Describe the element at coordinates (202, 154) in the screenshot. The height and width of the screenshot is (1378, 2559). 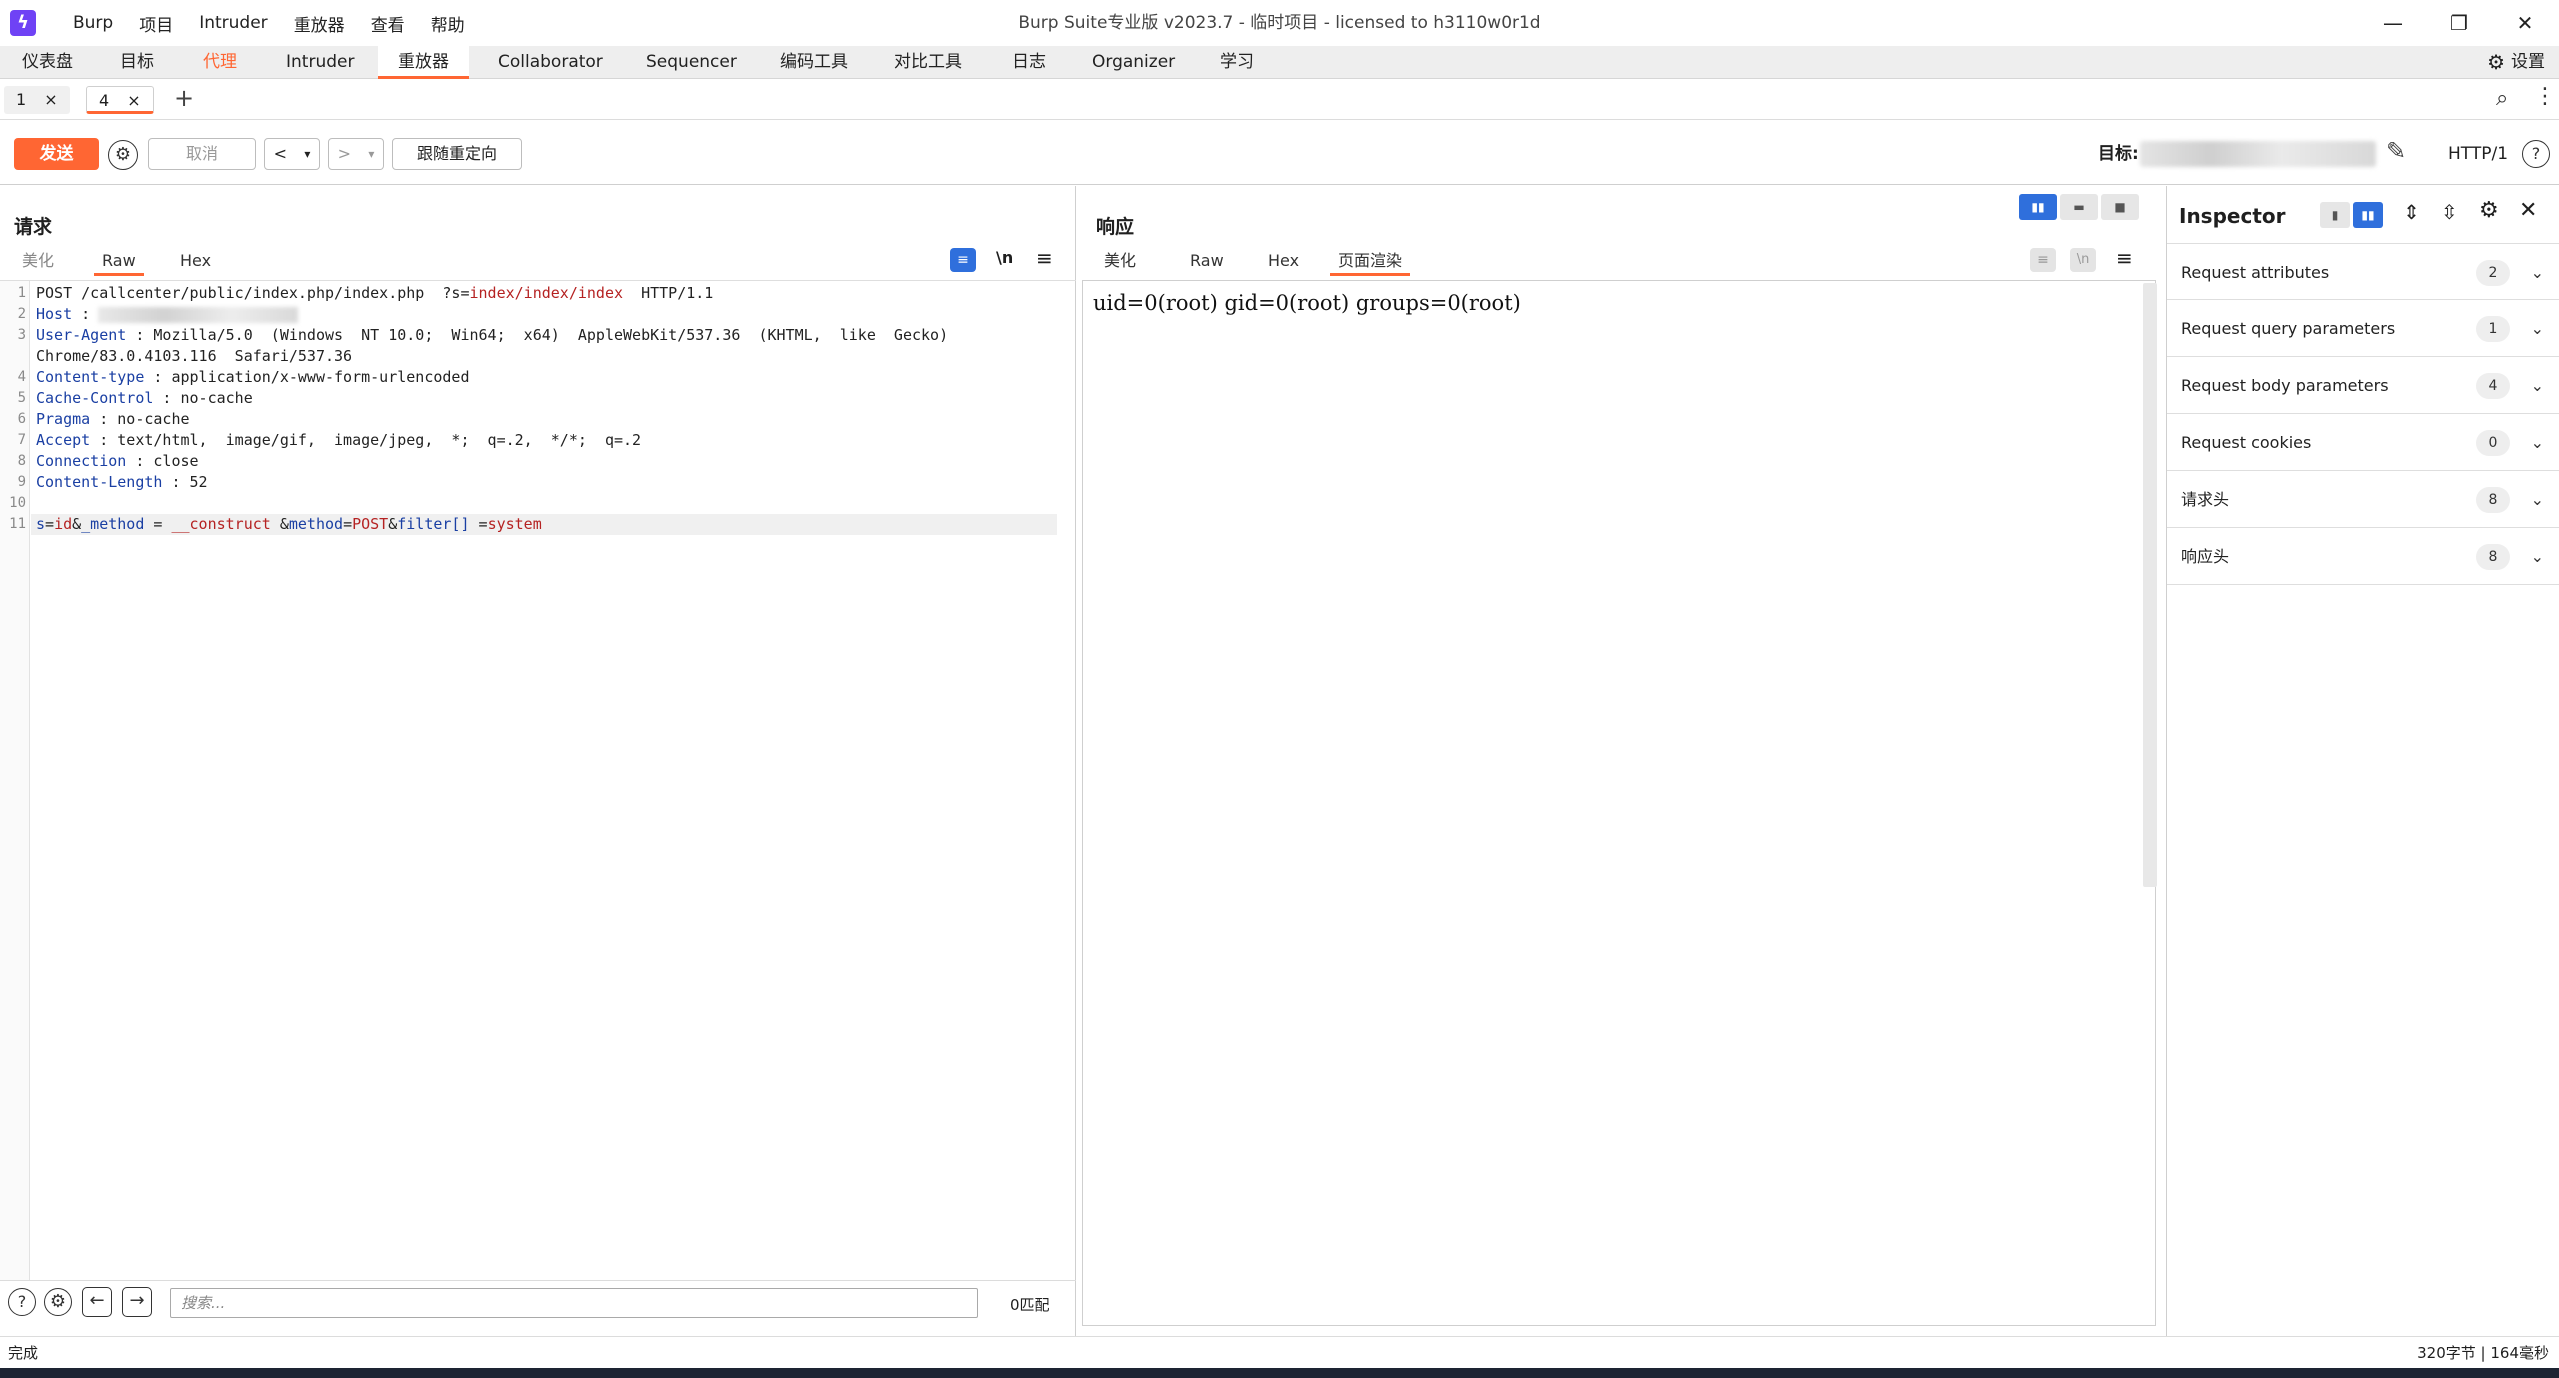
I see `cancel-button: 取消` at that location.